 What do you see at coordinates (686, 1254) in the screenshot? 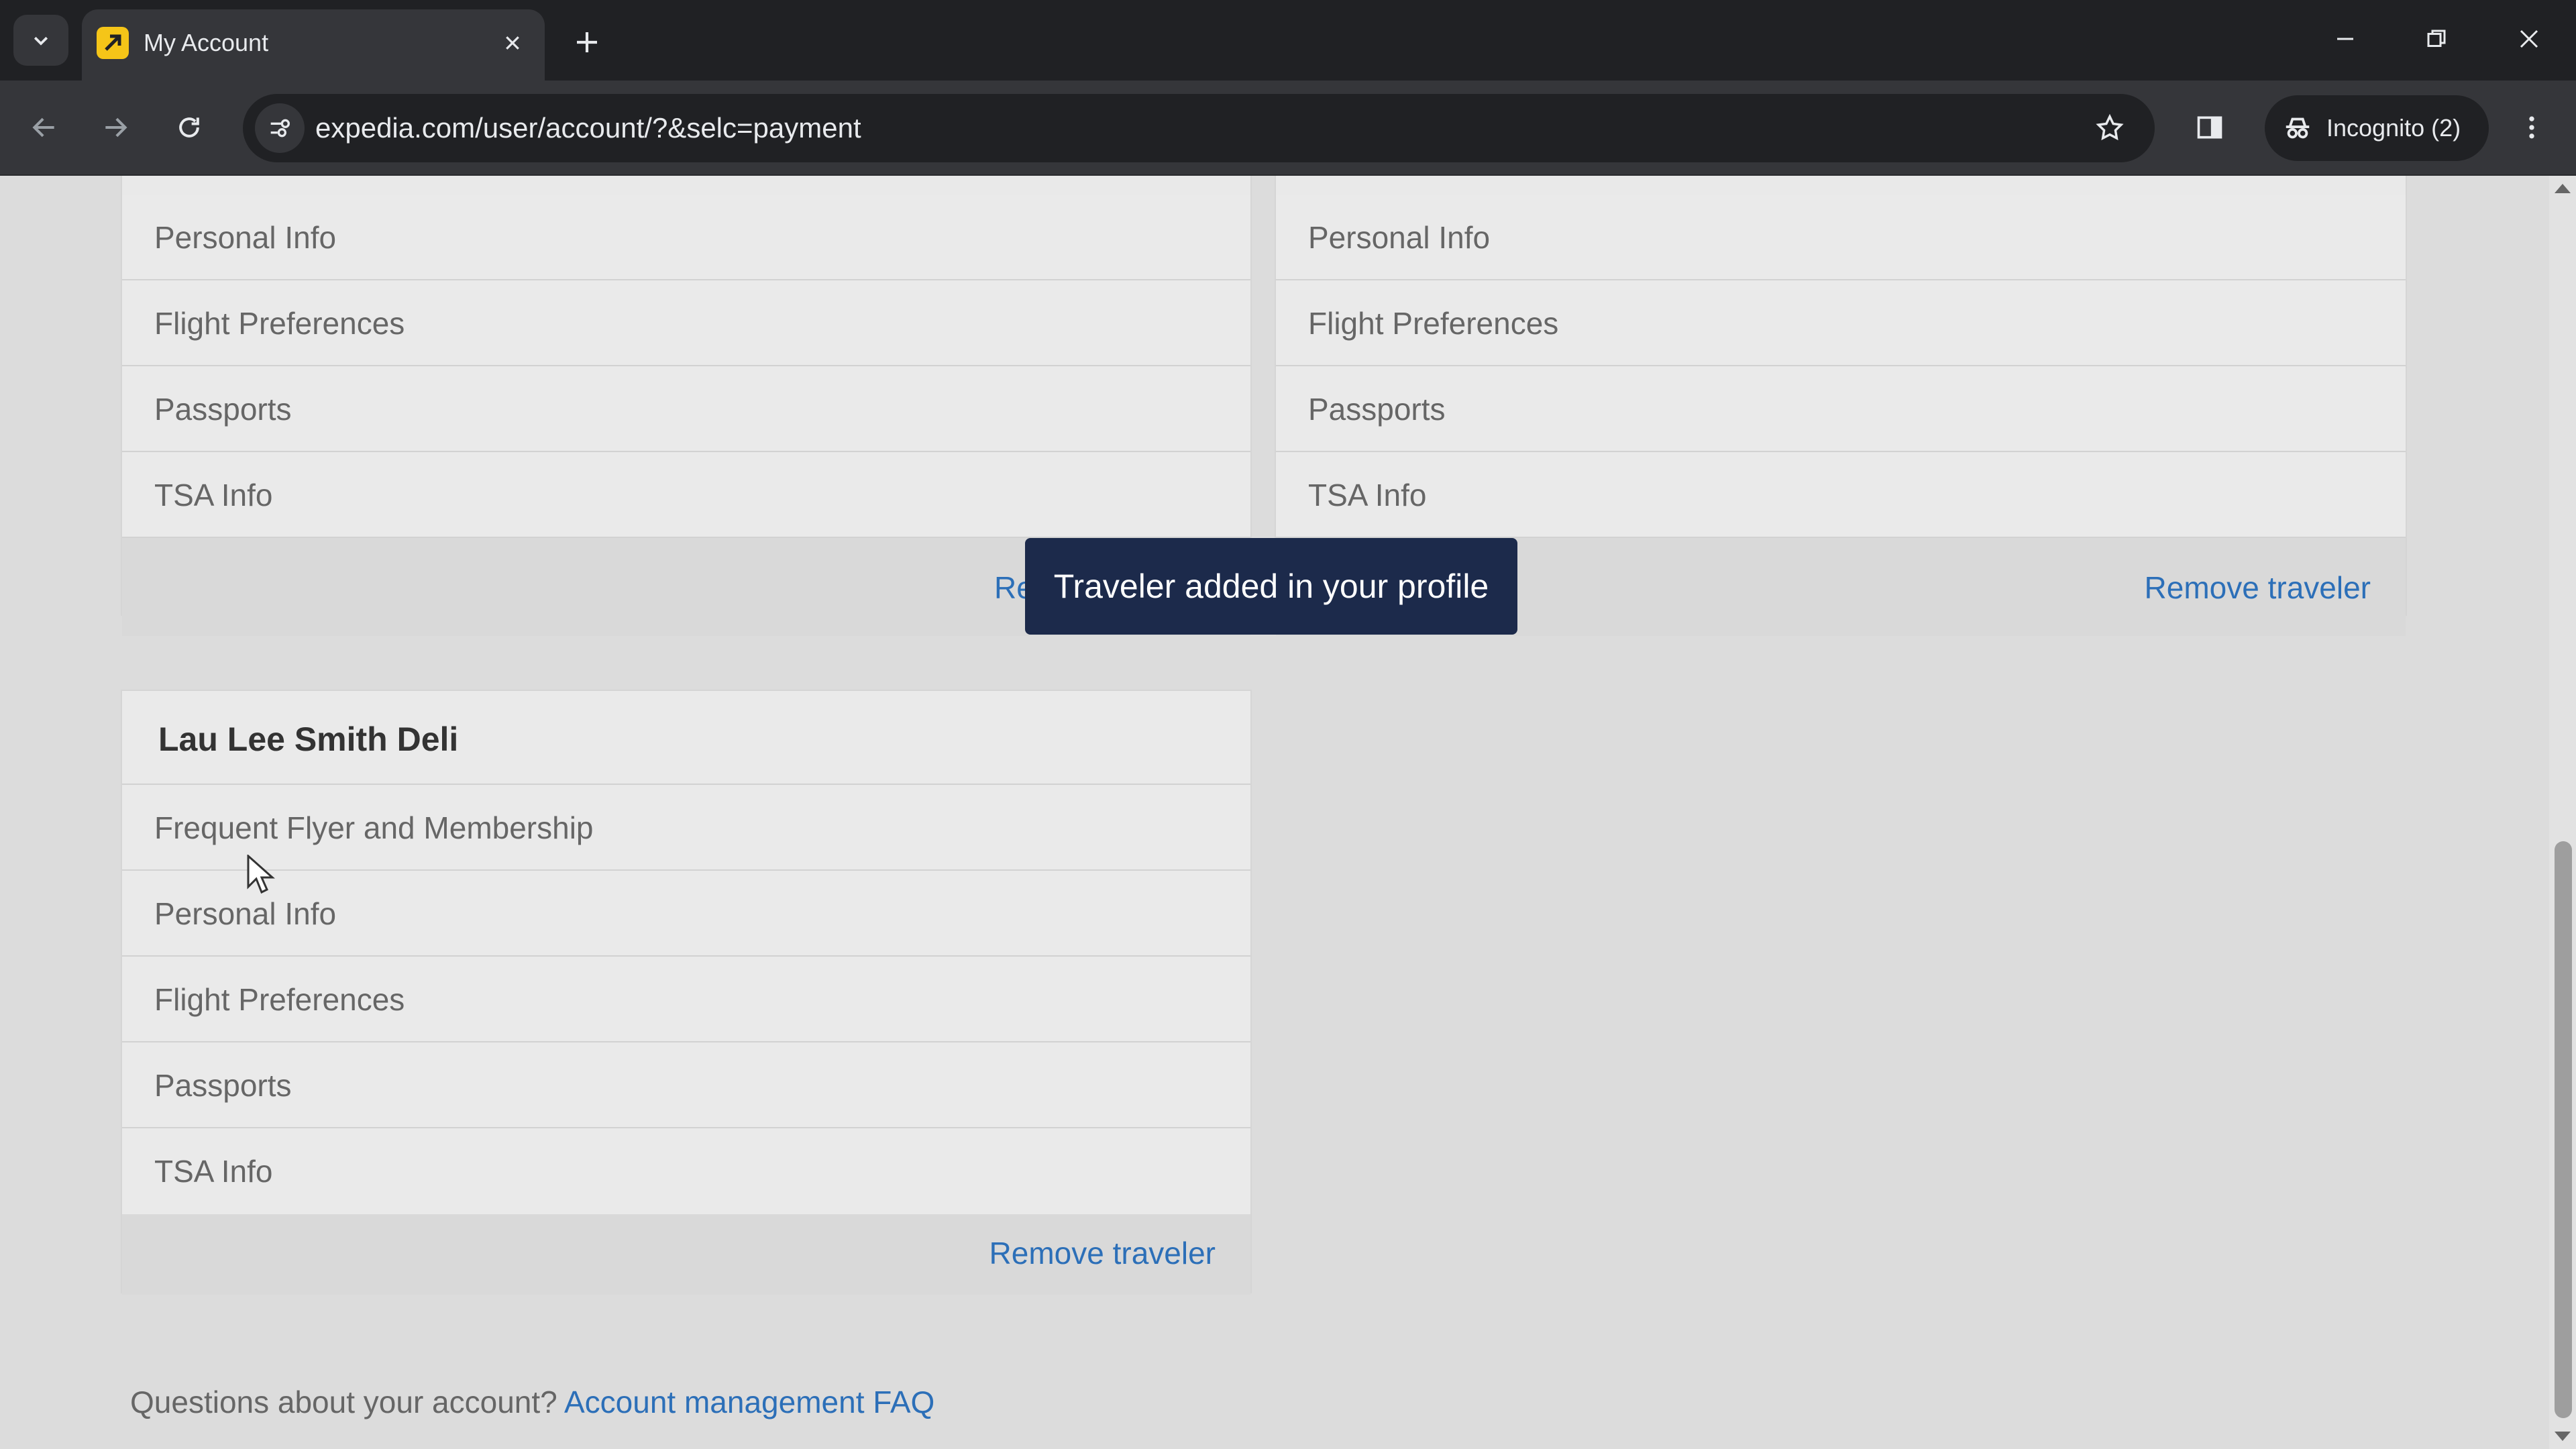
I see `card-footer: Remove traveler` at bounding box center [686, 1254].